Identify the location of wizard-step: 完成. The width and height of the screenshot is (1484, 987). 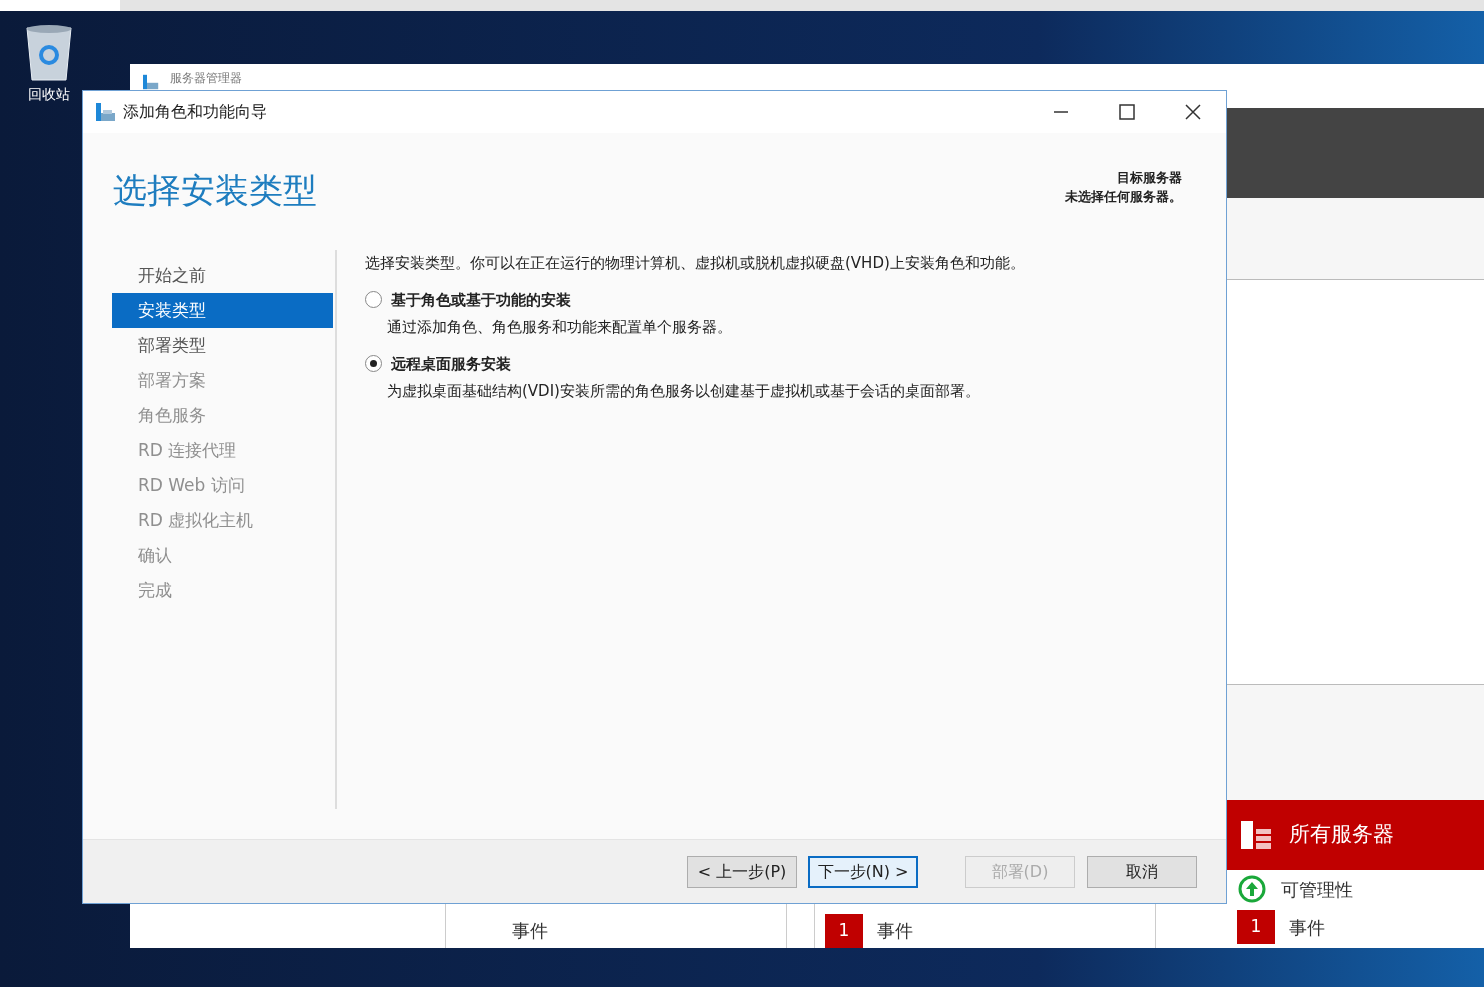
(222, 590).